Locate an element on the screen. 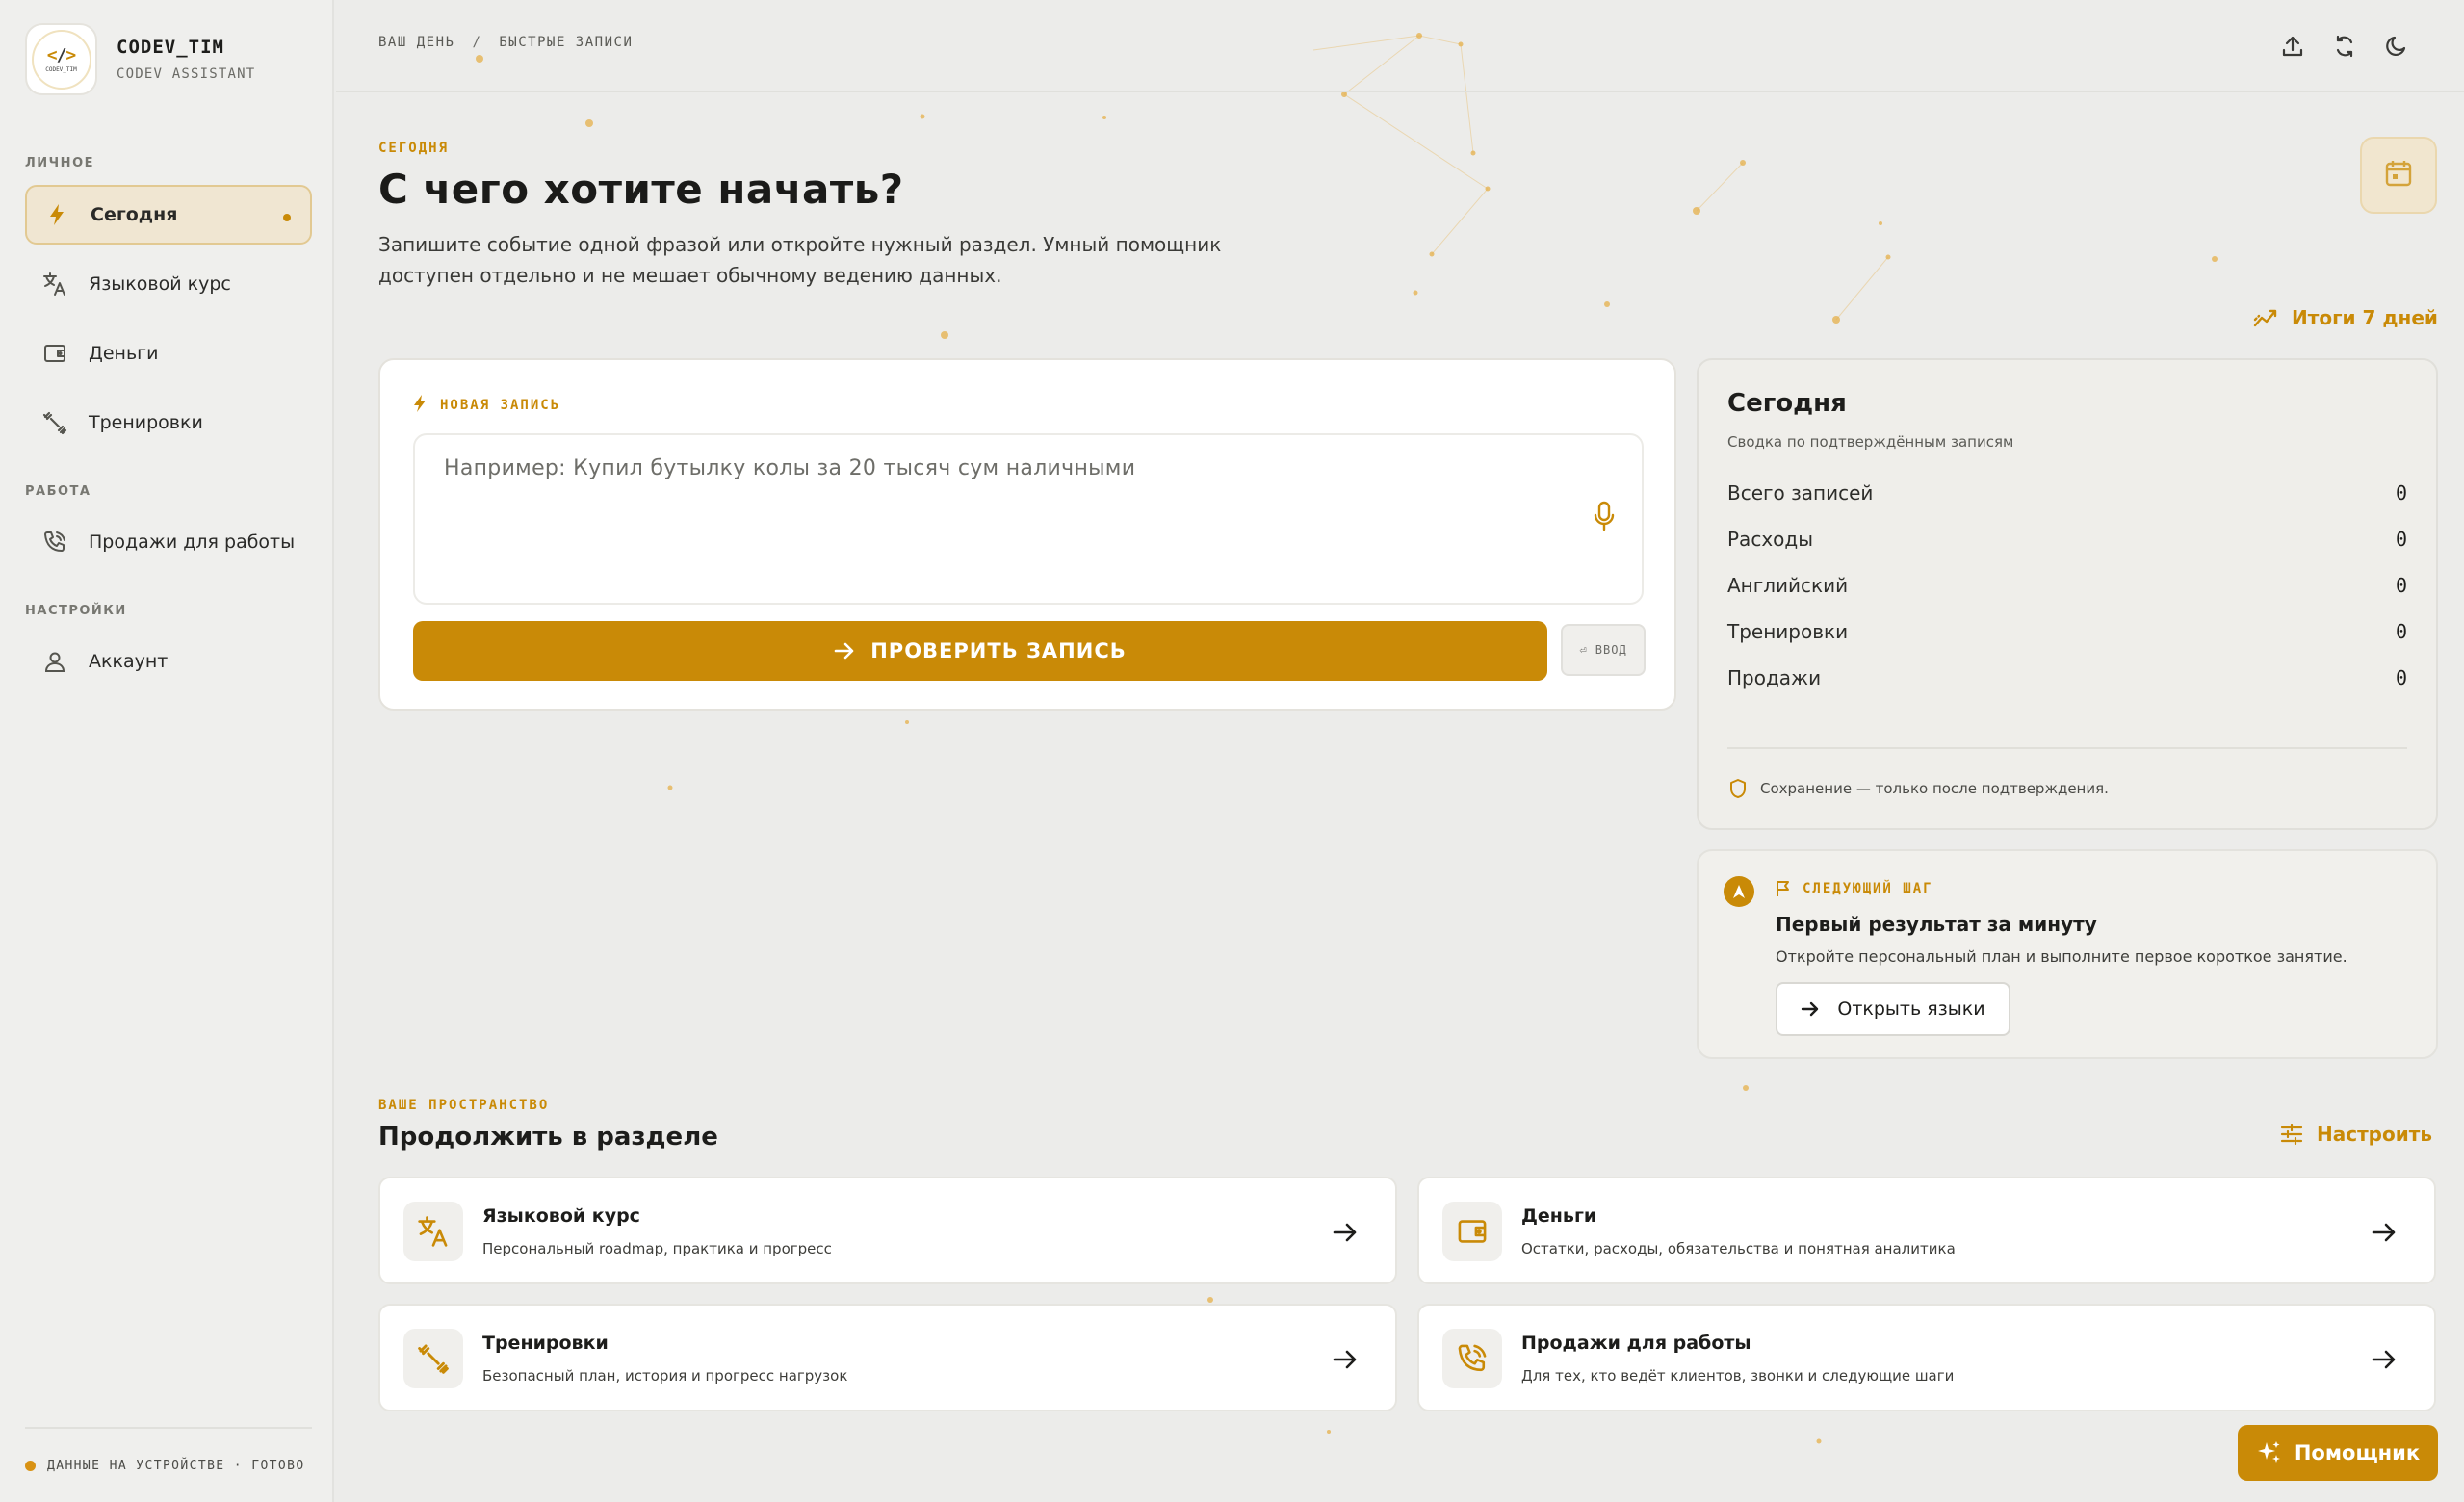 The width and height of the screenshot is (2464, 1502). new-entry-label: НОВАЯ ЗАПИСЬ is located at coordinates (486, 405).